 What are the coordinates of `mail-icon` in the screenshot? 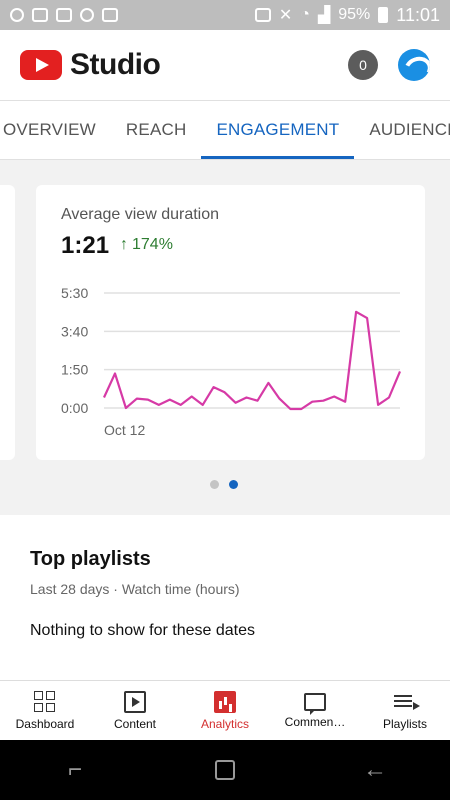 It's located at (40, 15).